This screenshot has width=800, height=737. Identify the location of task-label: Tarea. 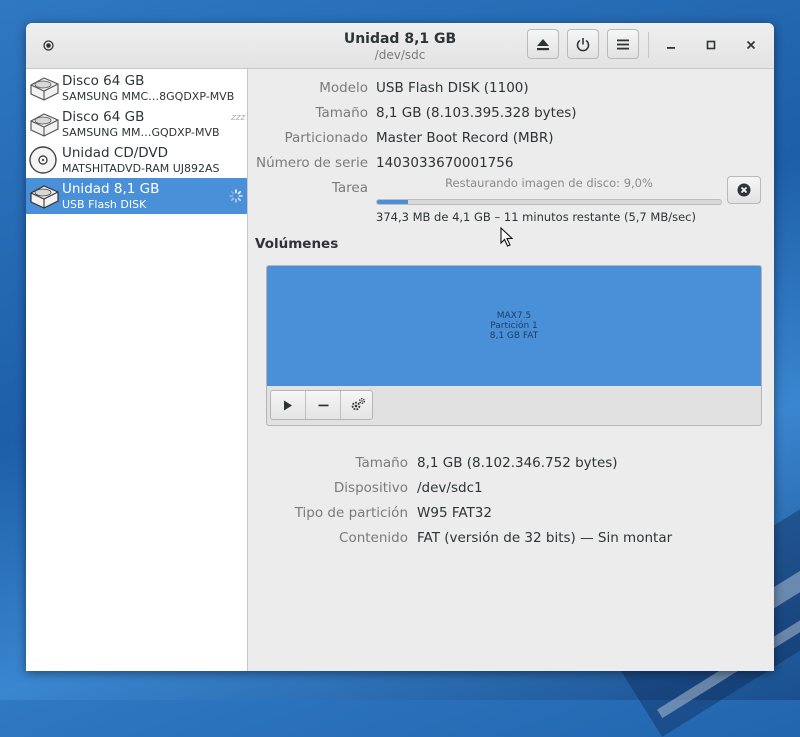
(349, 188).